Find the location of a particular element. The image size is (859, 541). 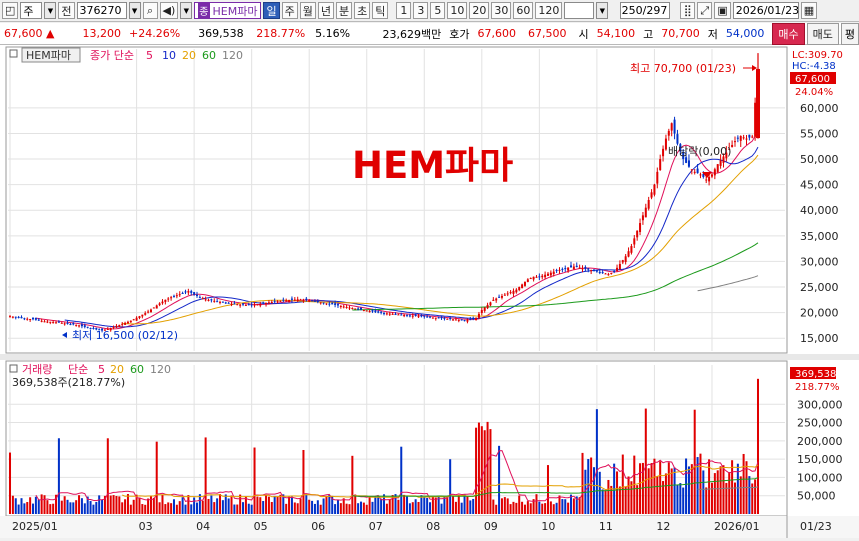

count-button-1: 1 is located at coordinates (404, 10).